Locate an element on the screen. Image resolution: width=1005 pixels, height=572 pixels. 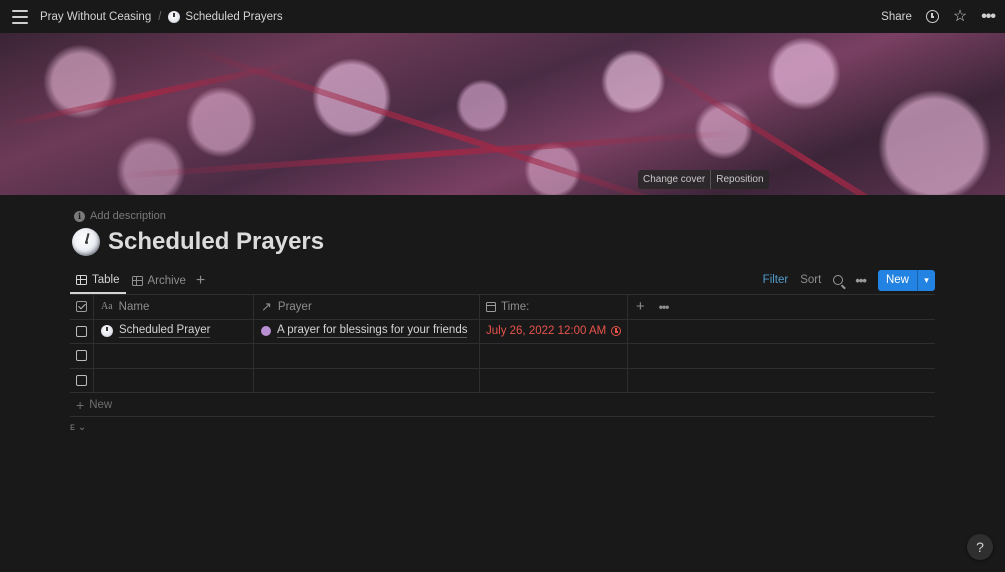
cover-actions: Change cover Reposition is located at coordinates (703, 179).